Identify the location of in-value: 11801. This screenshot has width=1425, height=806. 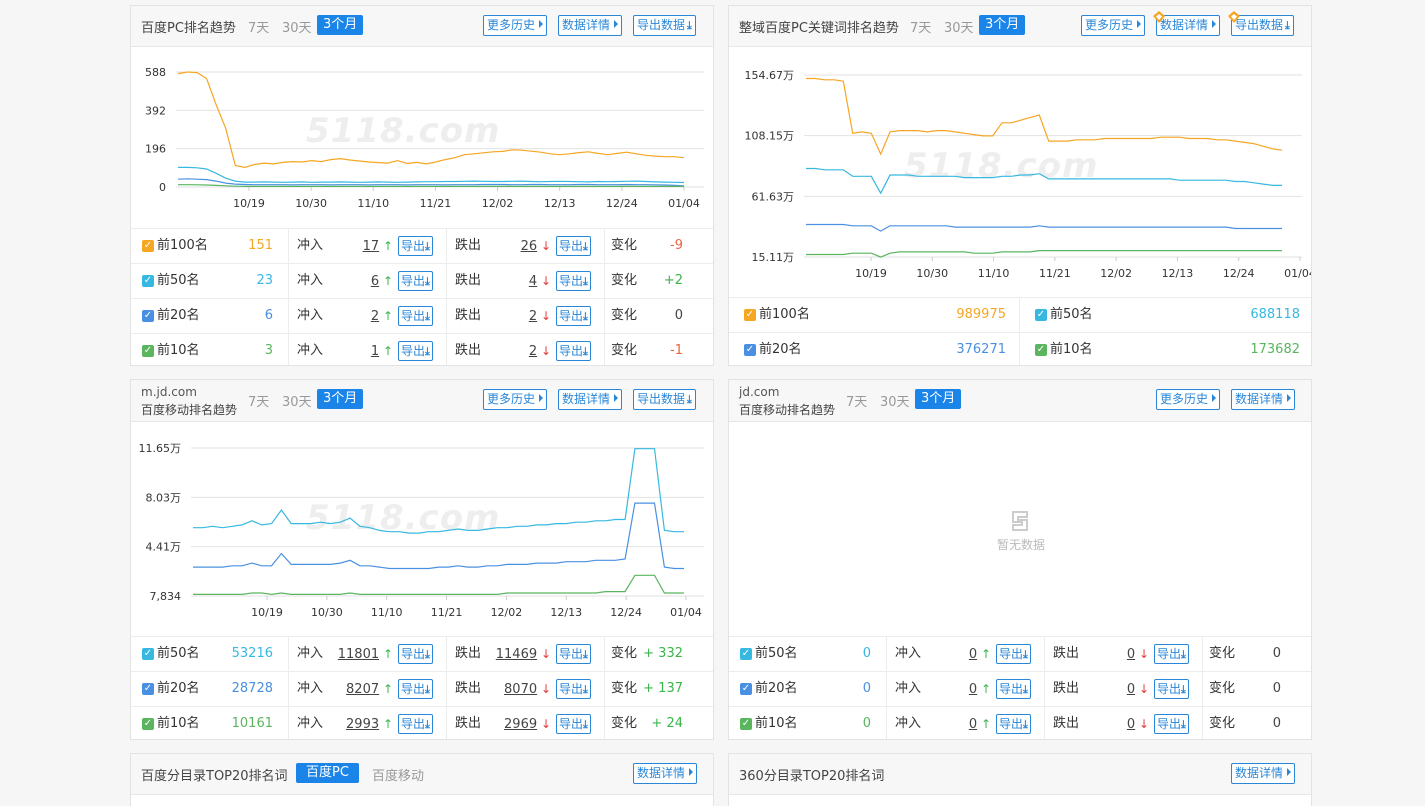
(358, 654).